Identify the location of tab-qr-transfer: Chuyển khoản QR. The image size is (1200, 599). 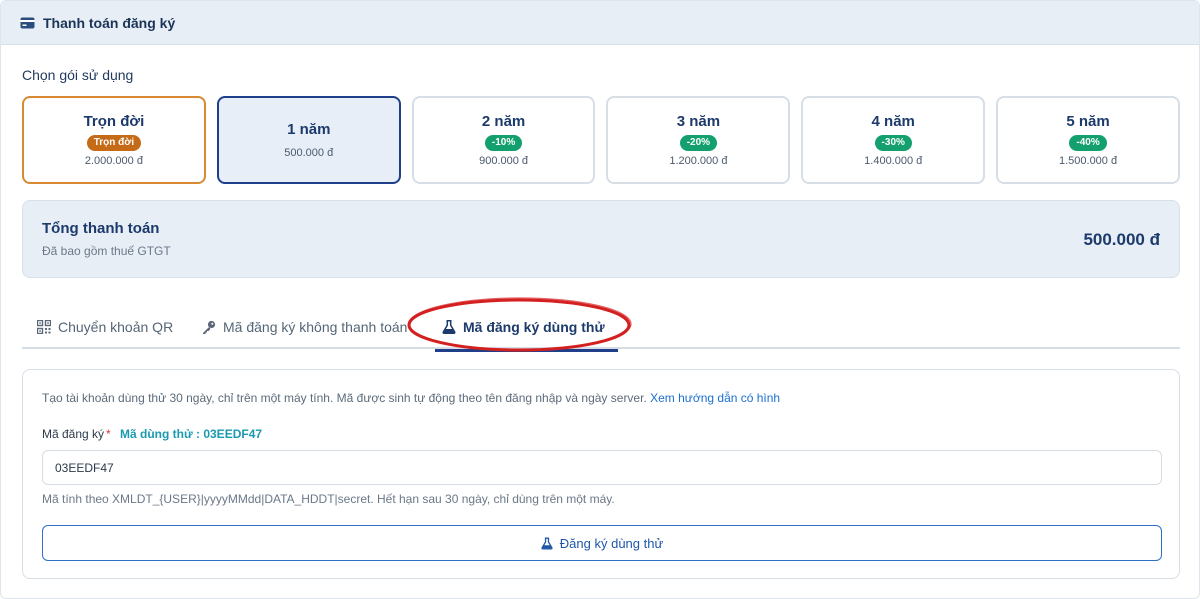
(105, 326).